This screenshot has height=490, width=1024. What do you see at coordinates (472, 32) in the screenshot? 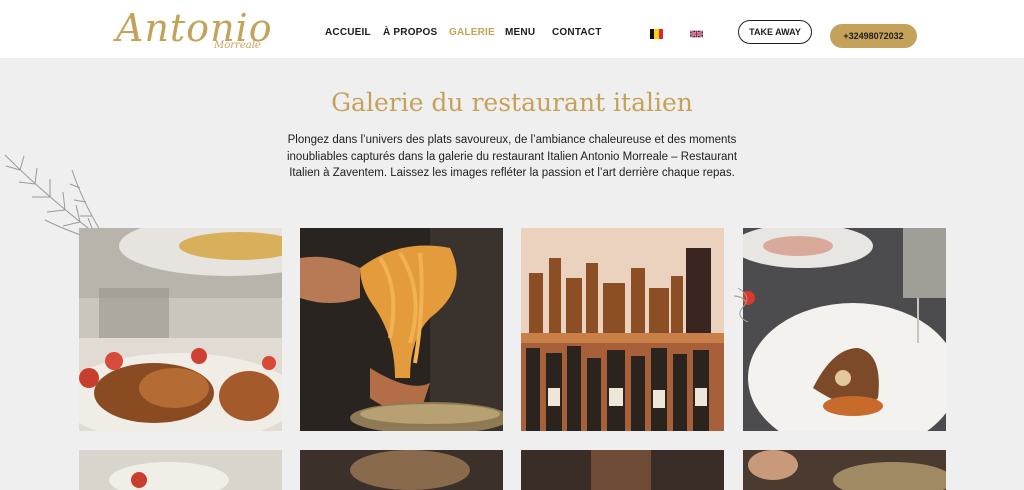
I see `nav-galerie: GALERIE` at bounding box center [472, 32].